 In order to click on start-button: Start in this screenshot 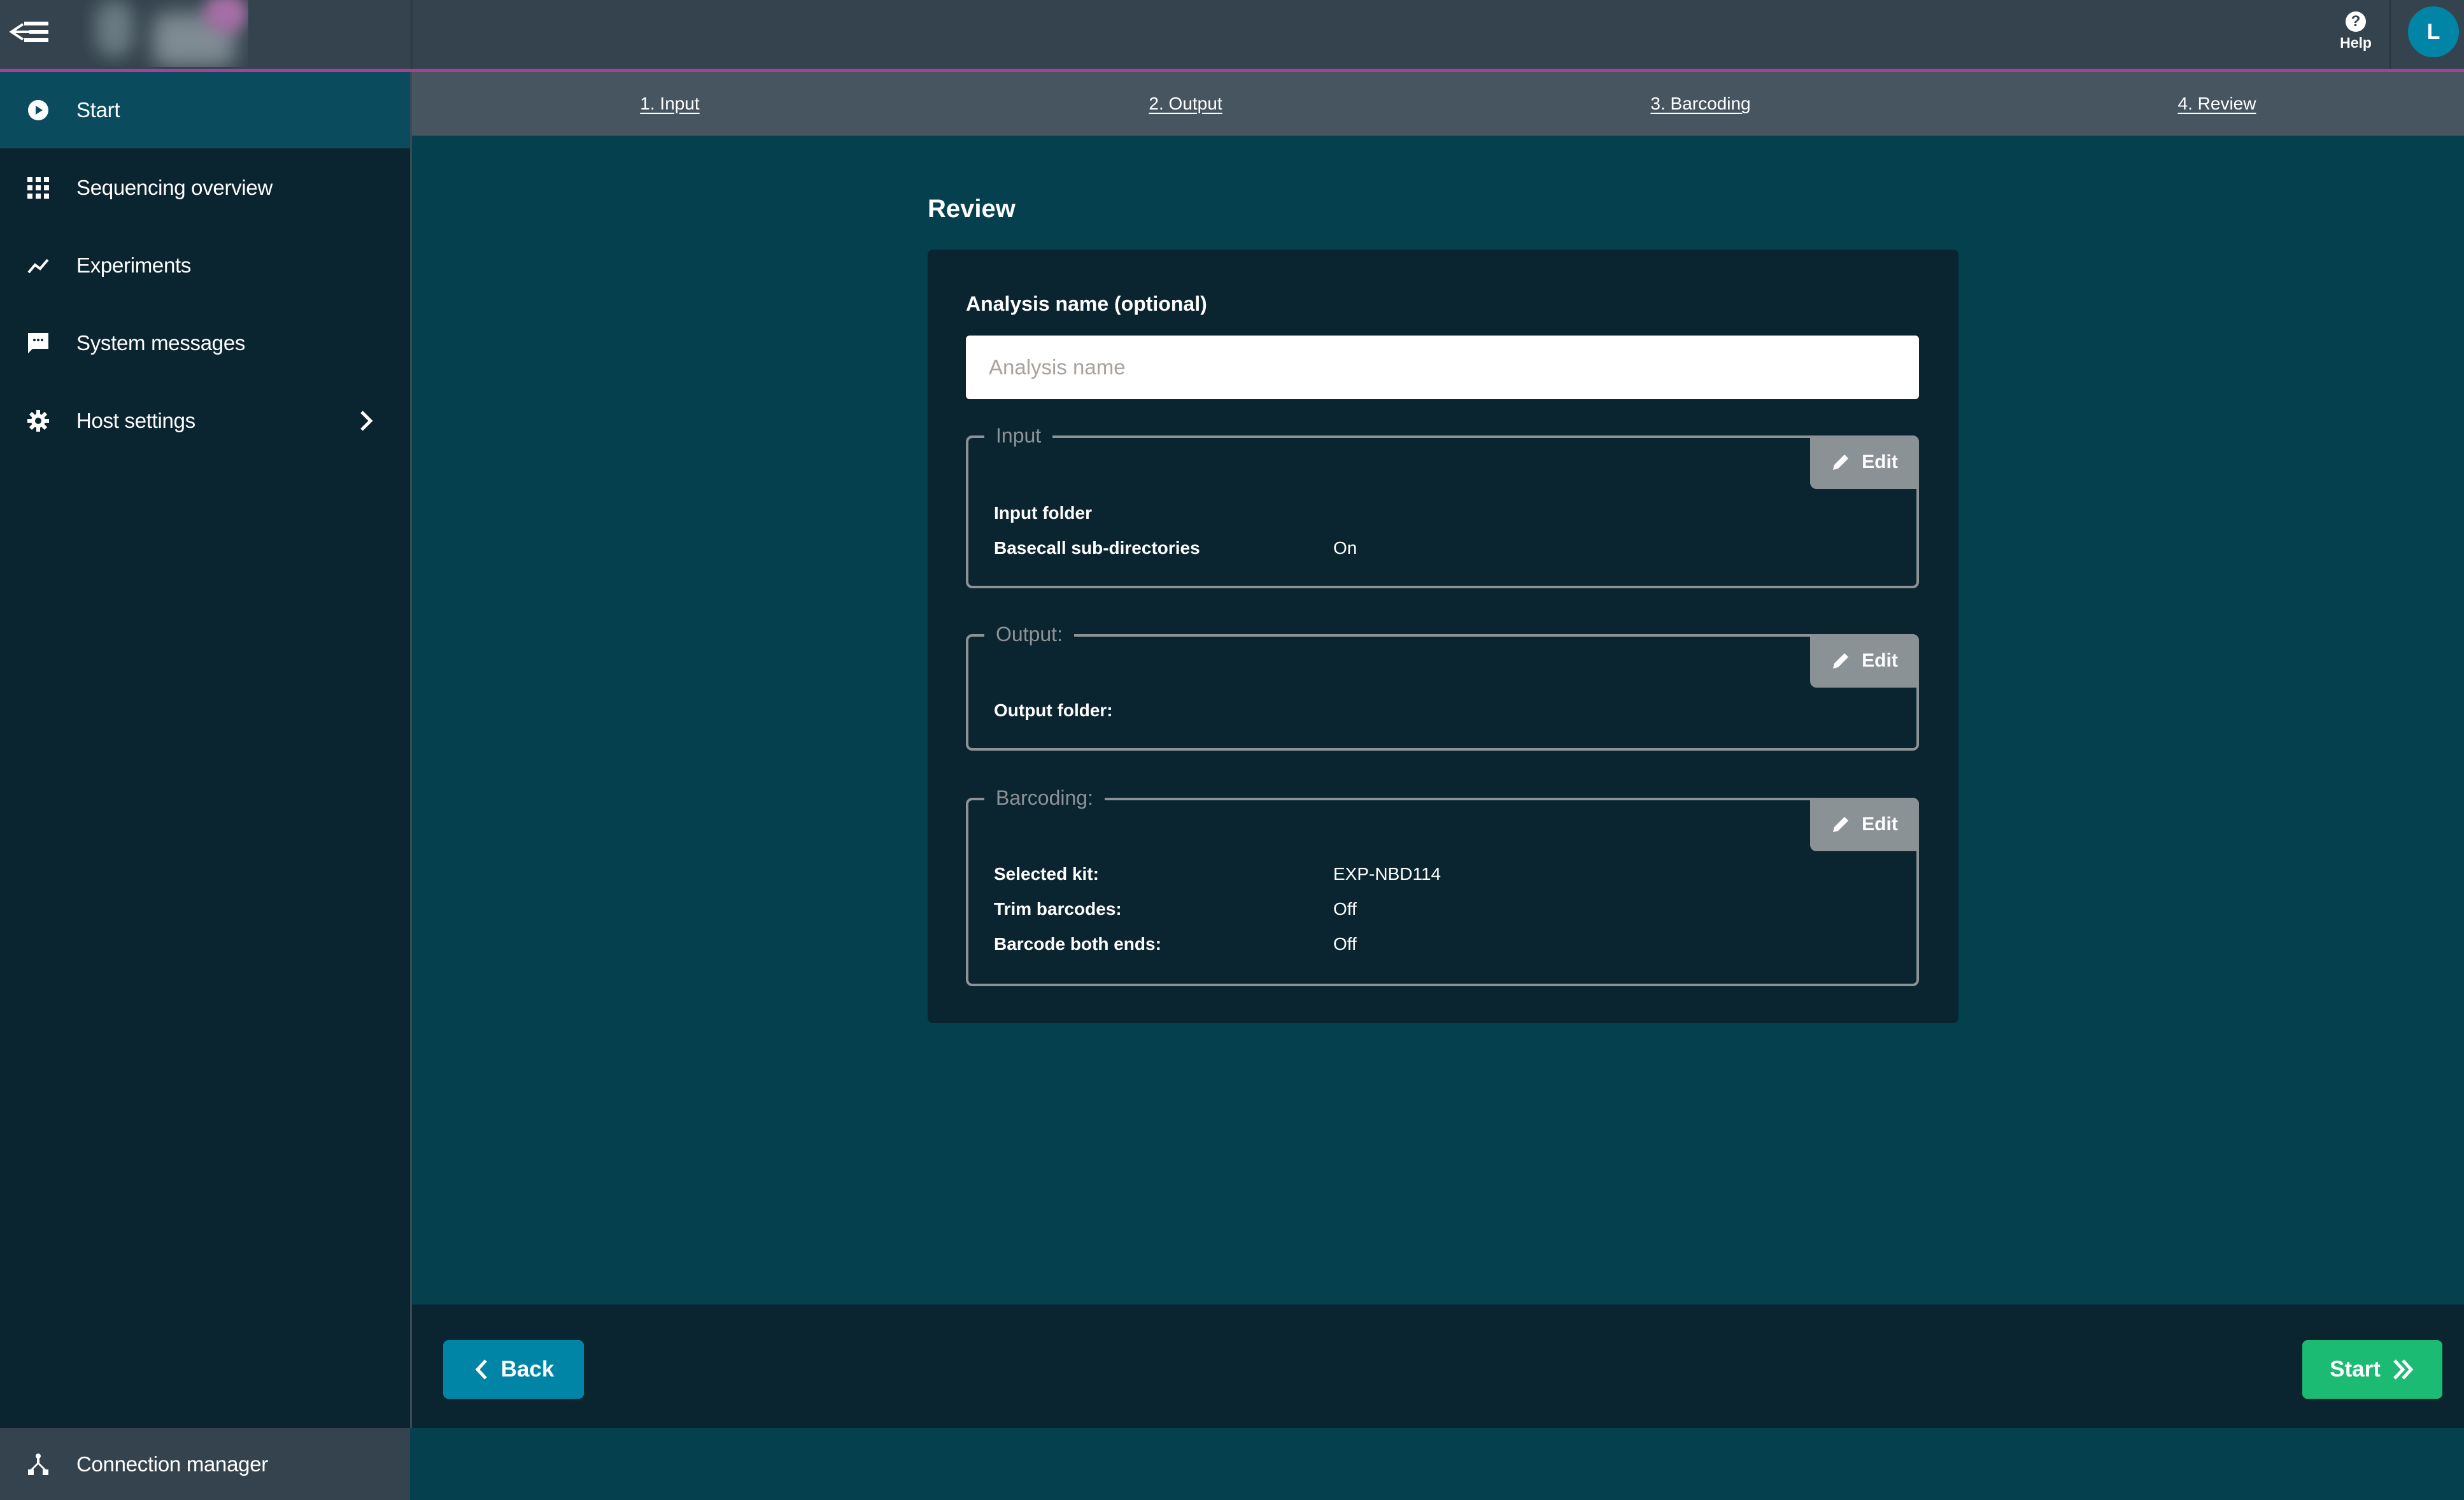, I will do `click(2372, 1369)`.